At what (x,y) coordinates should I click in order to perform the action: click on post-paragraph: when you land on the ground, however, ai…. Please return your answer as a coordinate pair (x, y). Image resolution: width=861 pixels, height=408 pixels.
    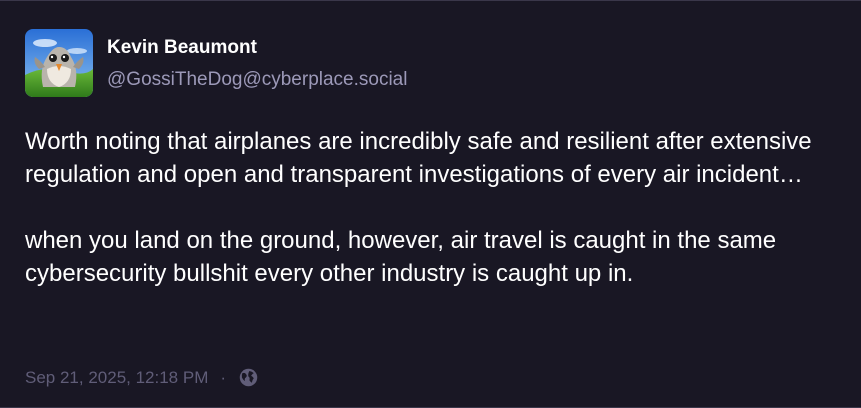
    Looking at the image, I should click on (401, 257).